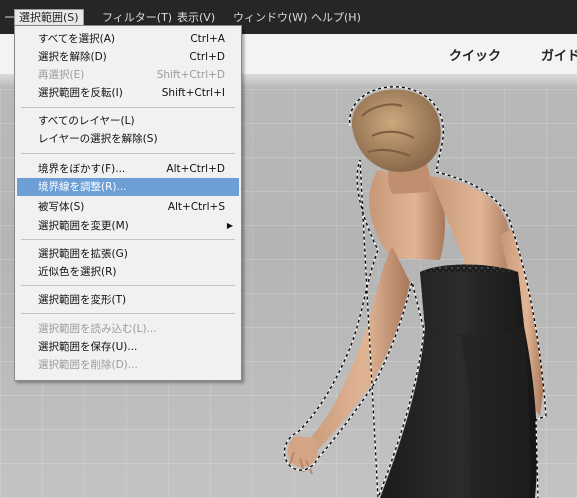 The height and width of the screenshot is (498, 577). What do you see at coordinates (128, 39) in the screenshot?
I see `menu-item-select-all: すべてを選択(A) Ctrl+A` at bounding box center [128, 39].